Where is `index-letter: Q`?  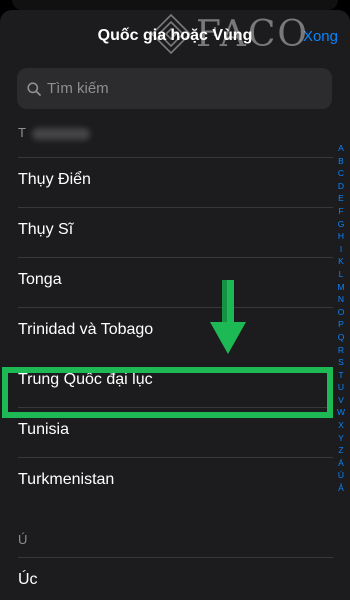 index-letter: Q is located at coordinates (341, 337).